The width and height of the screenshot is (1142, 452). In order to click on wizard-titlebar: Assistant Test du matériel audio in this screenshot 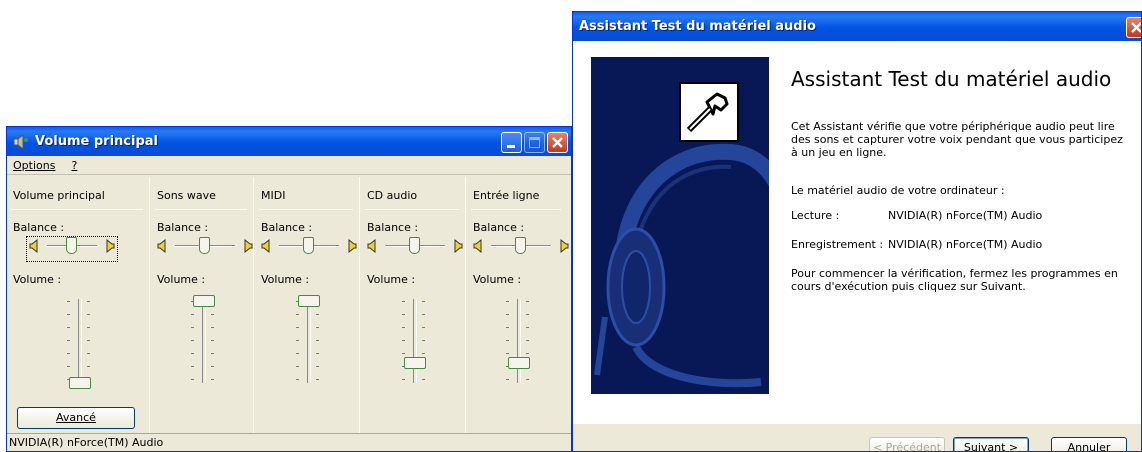, I will do `click(857, 26)`.